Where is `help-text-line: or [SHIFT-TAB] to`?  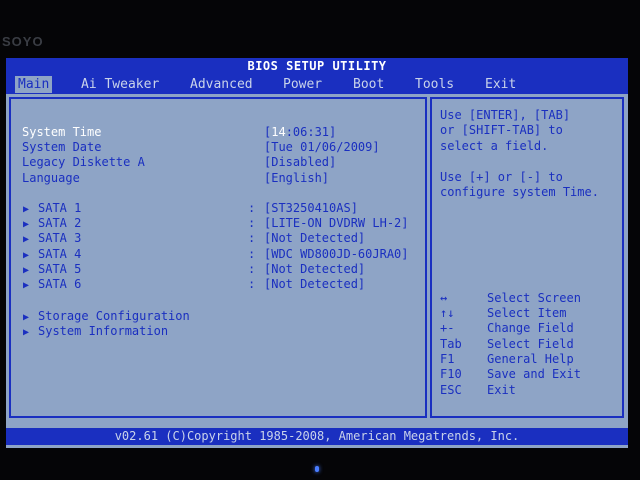 help-text-line: or [SHIFT-TAB] to is located at coordinates (501, 130).